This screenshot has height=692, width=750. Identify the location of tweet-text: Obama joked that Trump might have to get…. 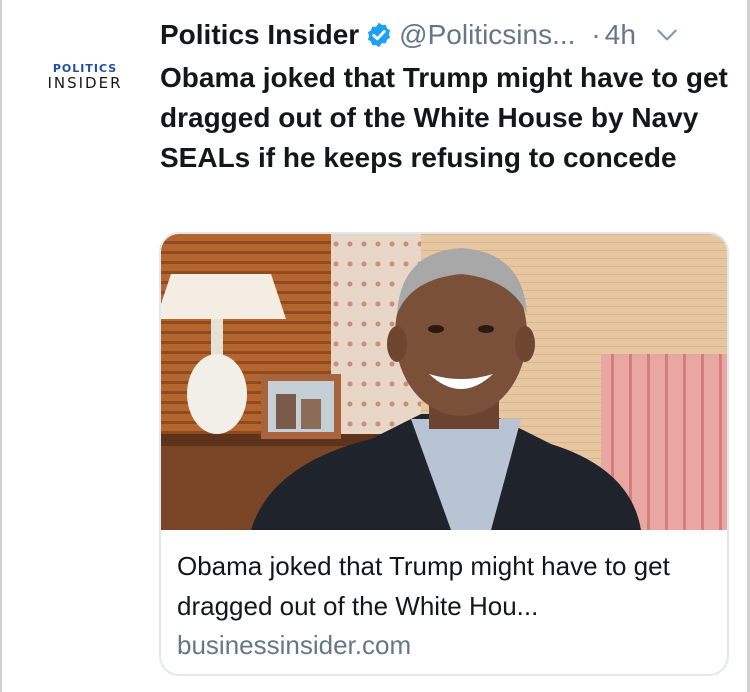
(444, 117).